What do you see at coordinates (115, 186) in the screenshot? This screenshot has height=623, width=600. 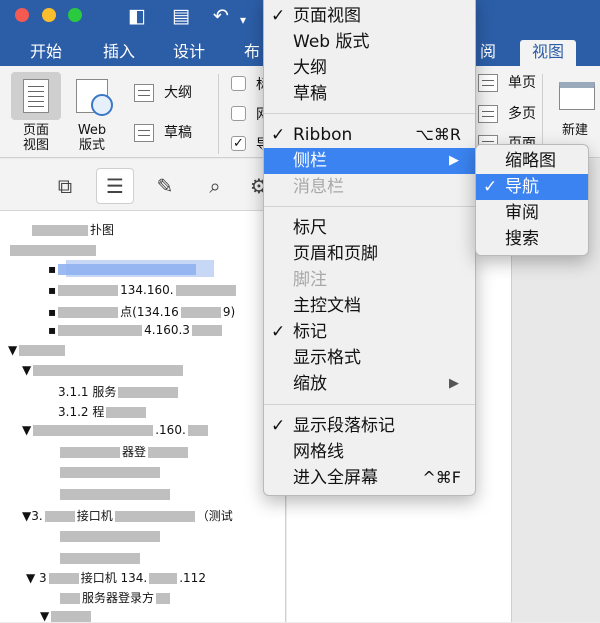 I see `navigation-tab-icon: ☰` at bounding box center [115, 186].